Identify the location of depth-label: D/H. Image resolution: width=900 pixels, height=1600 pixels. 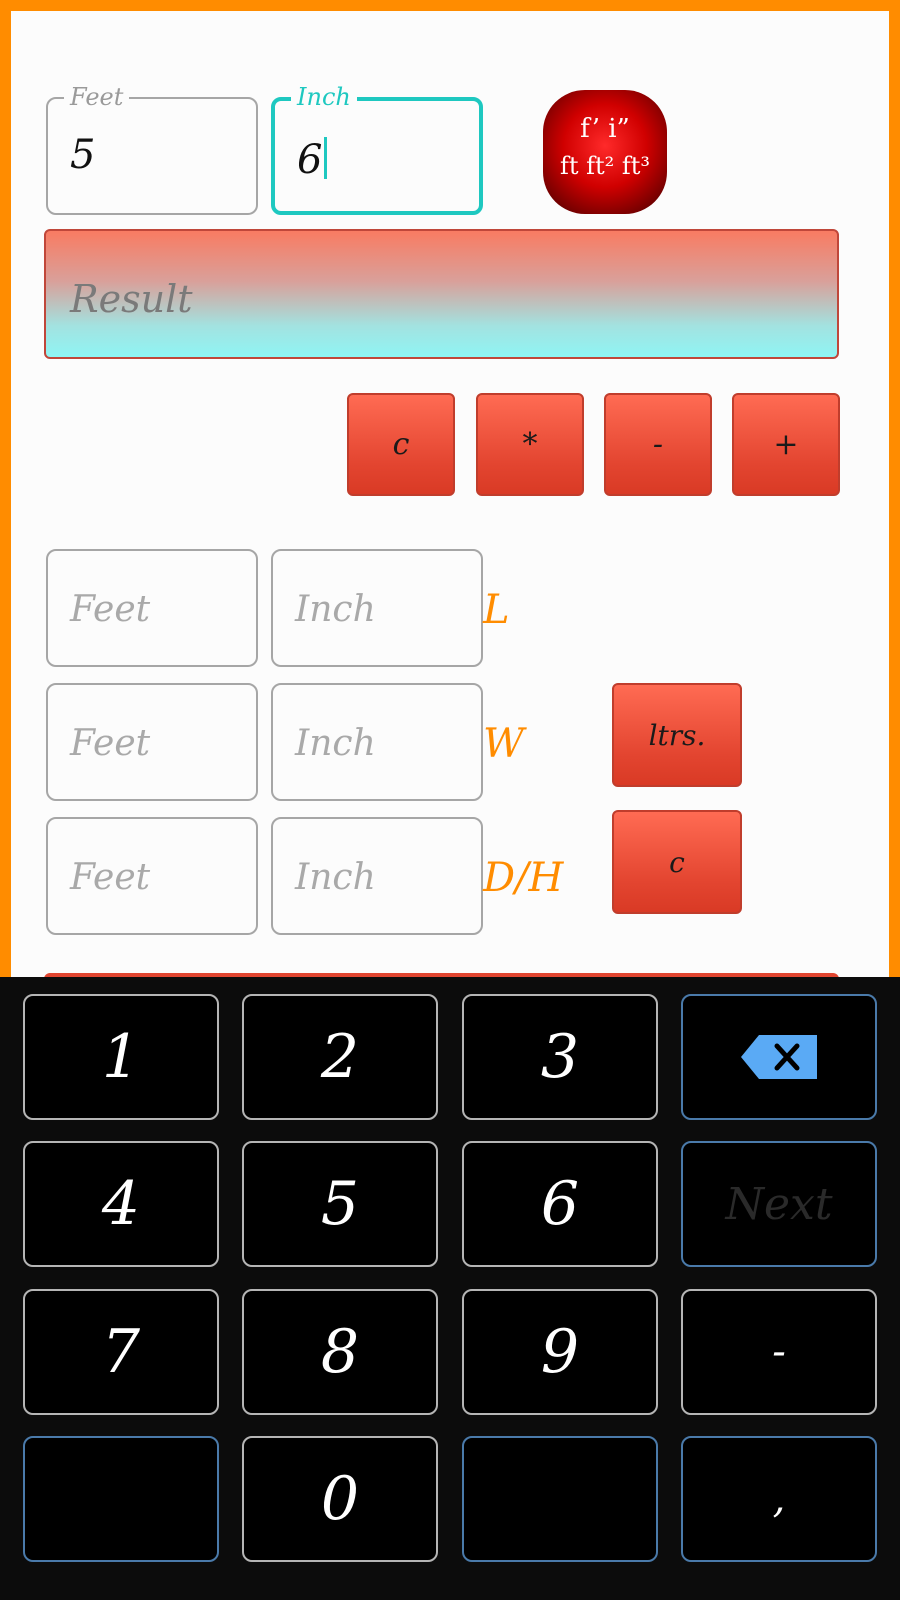
(523, 878).